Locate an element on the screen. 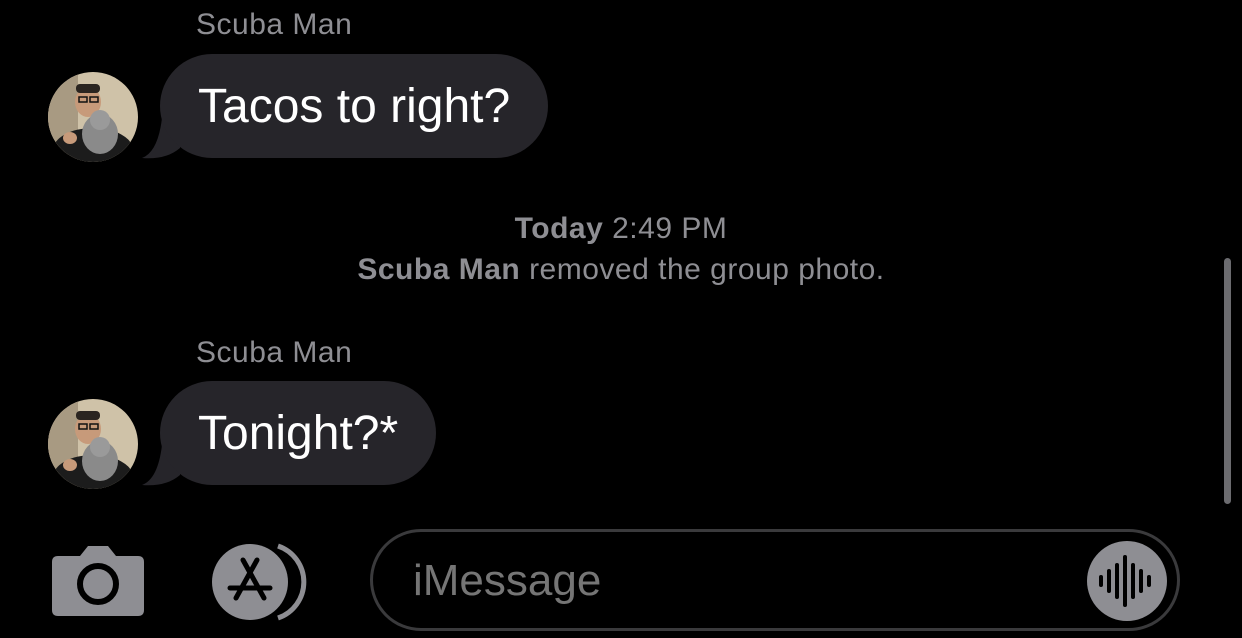  event-action: removed the group photo. is located at coordinates (707, 269).